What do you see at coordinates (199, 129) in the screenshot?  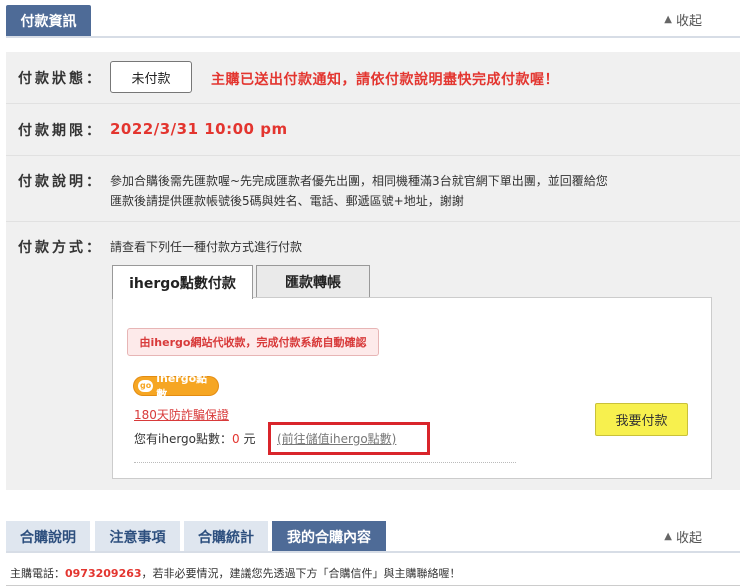 I see `deadline-value: 2022/3/31 10:00 pm` at bounding box center [199, 129].